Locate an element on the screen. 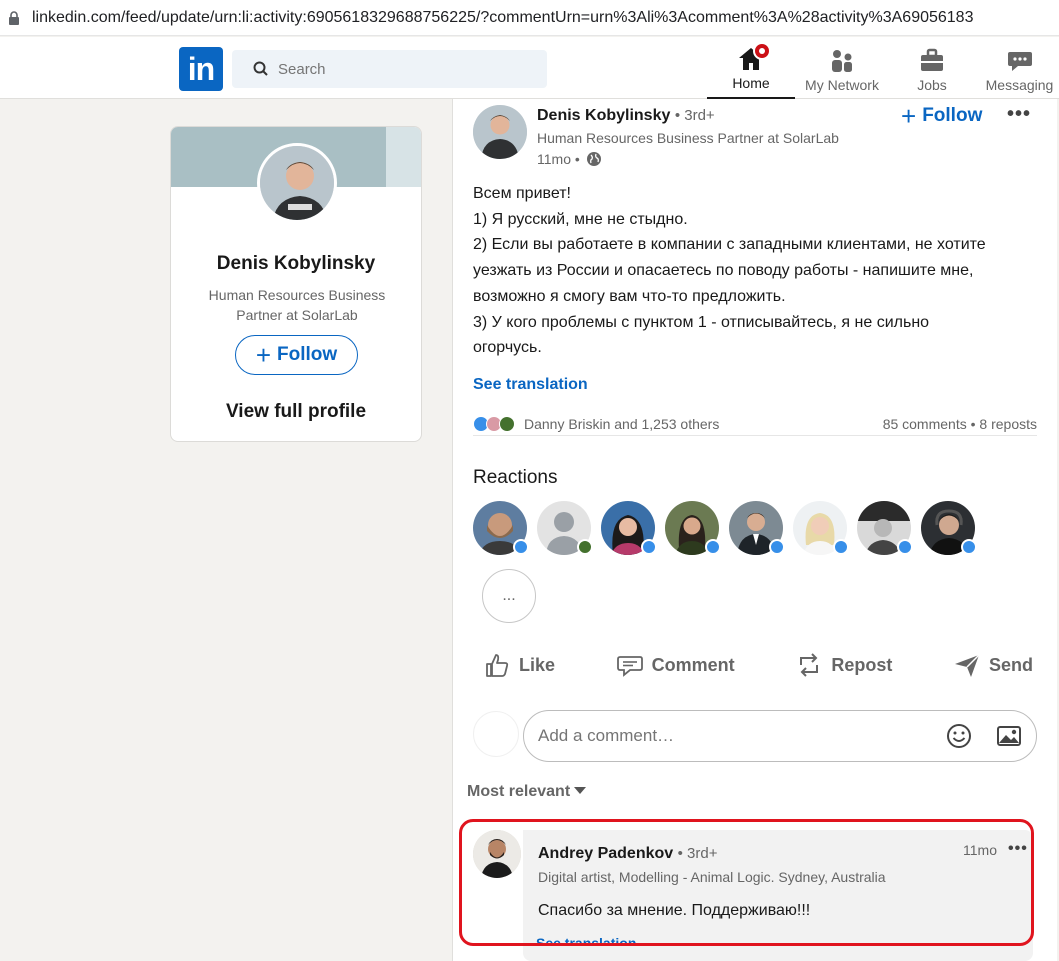 The width and height of the screenshot is (1059, 961). post-author-degree: • 3rd+ is located at coordinates (694, 115).